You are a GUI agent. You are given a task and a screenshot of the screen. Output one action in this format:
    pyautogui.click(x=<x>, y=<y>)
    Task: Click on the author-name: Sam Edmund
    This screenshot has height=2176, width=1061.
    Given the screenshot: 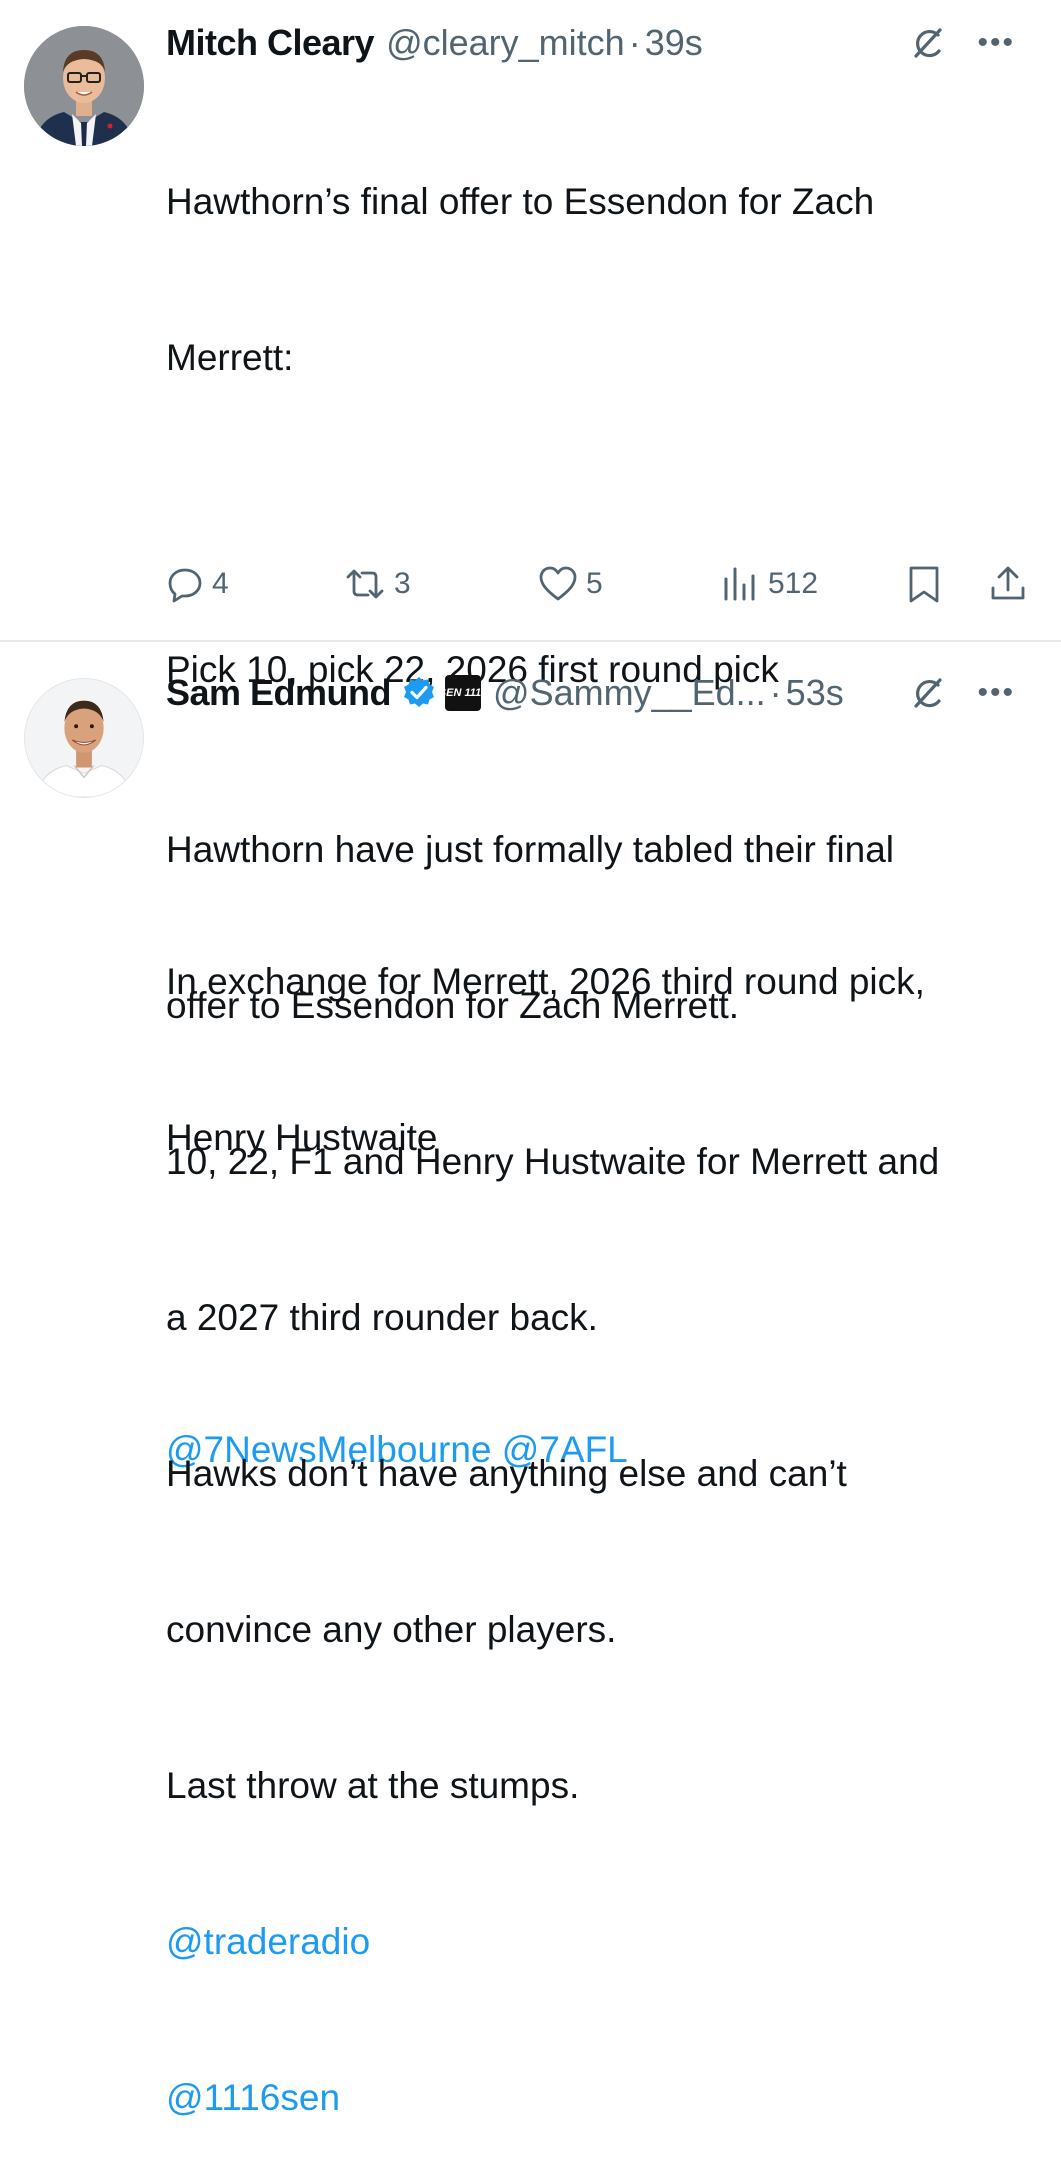 What is the action you would take?
    pyautogui.click(x=279, y=693)
    